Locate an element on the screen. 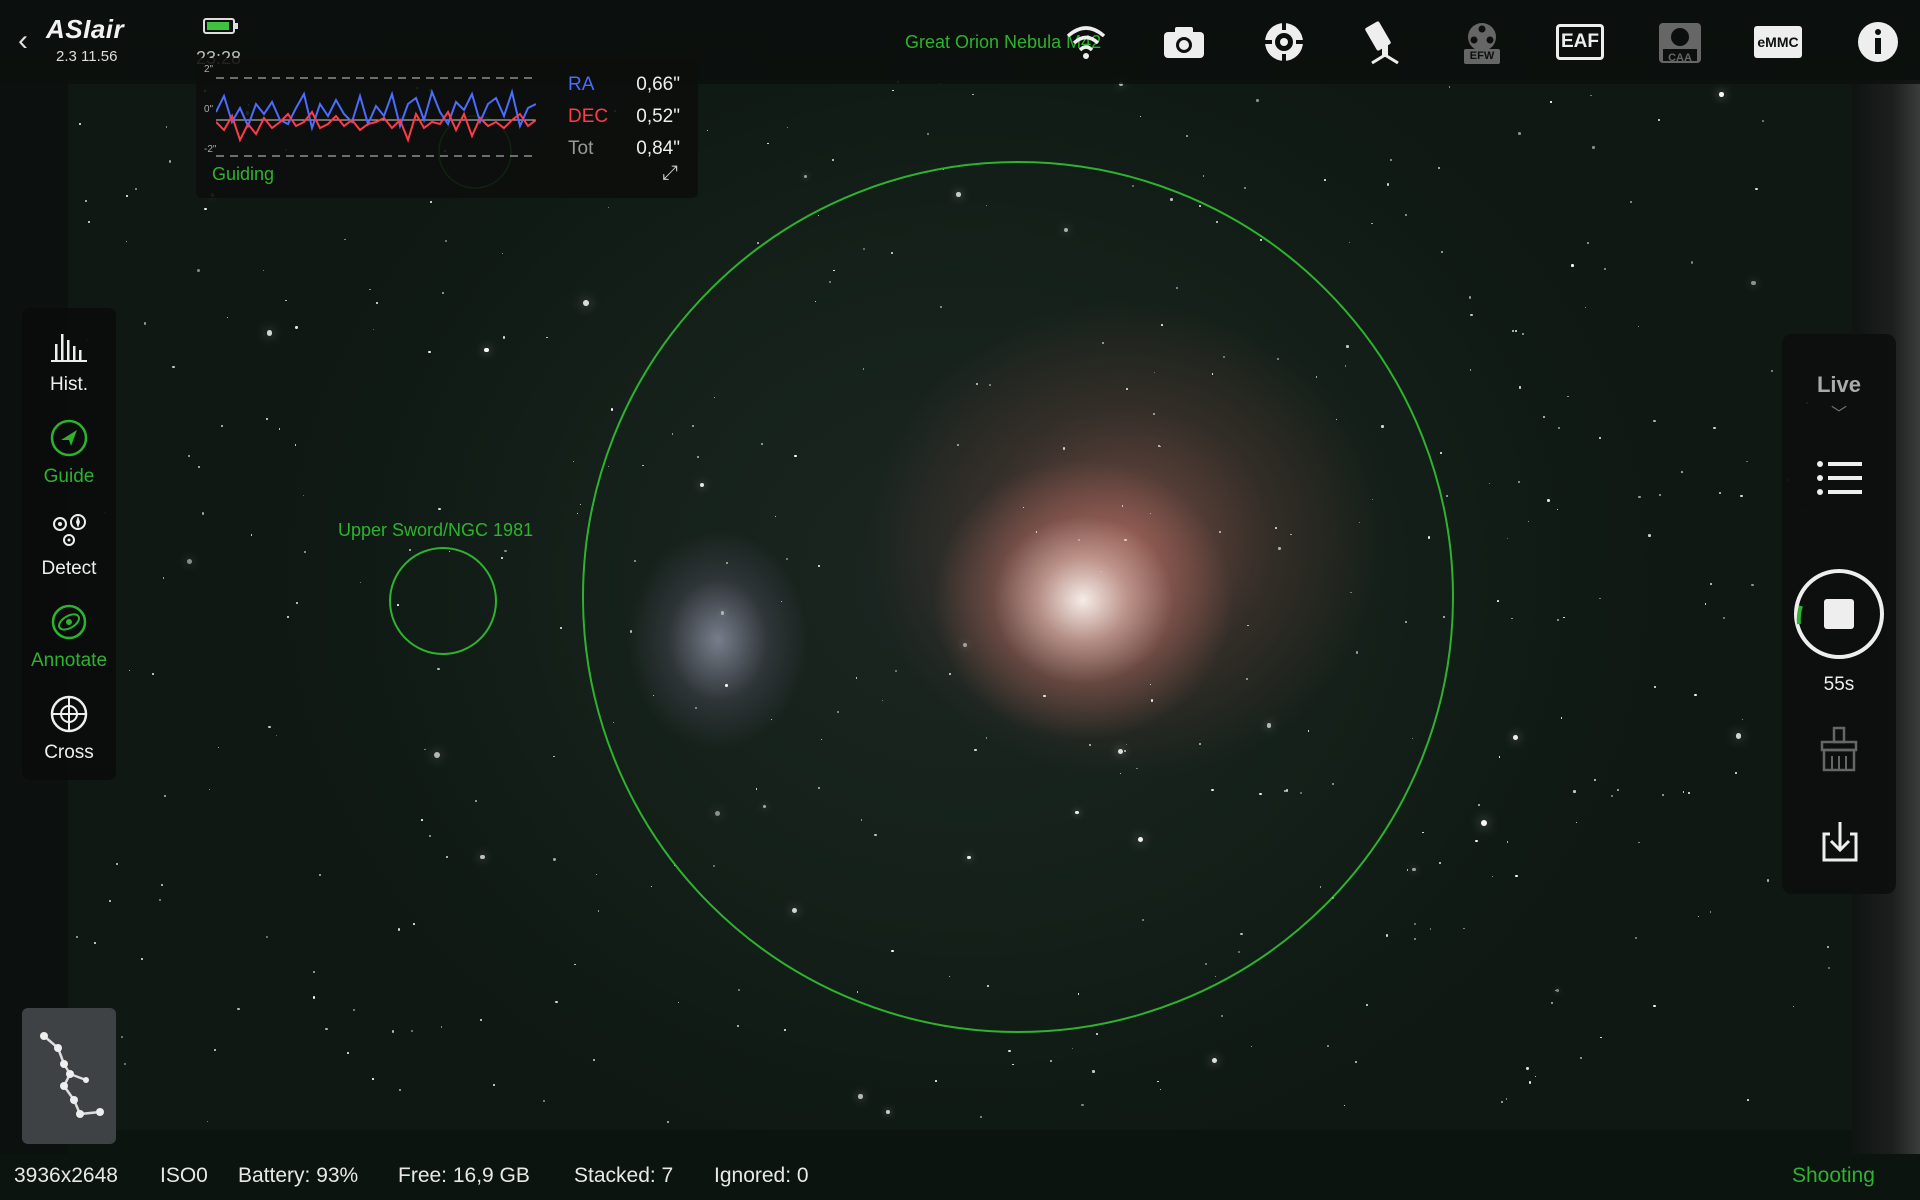  expand-icon: ⤢ is located at coordinates (670, 173).